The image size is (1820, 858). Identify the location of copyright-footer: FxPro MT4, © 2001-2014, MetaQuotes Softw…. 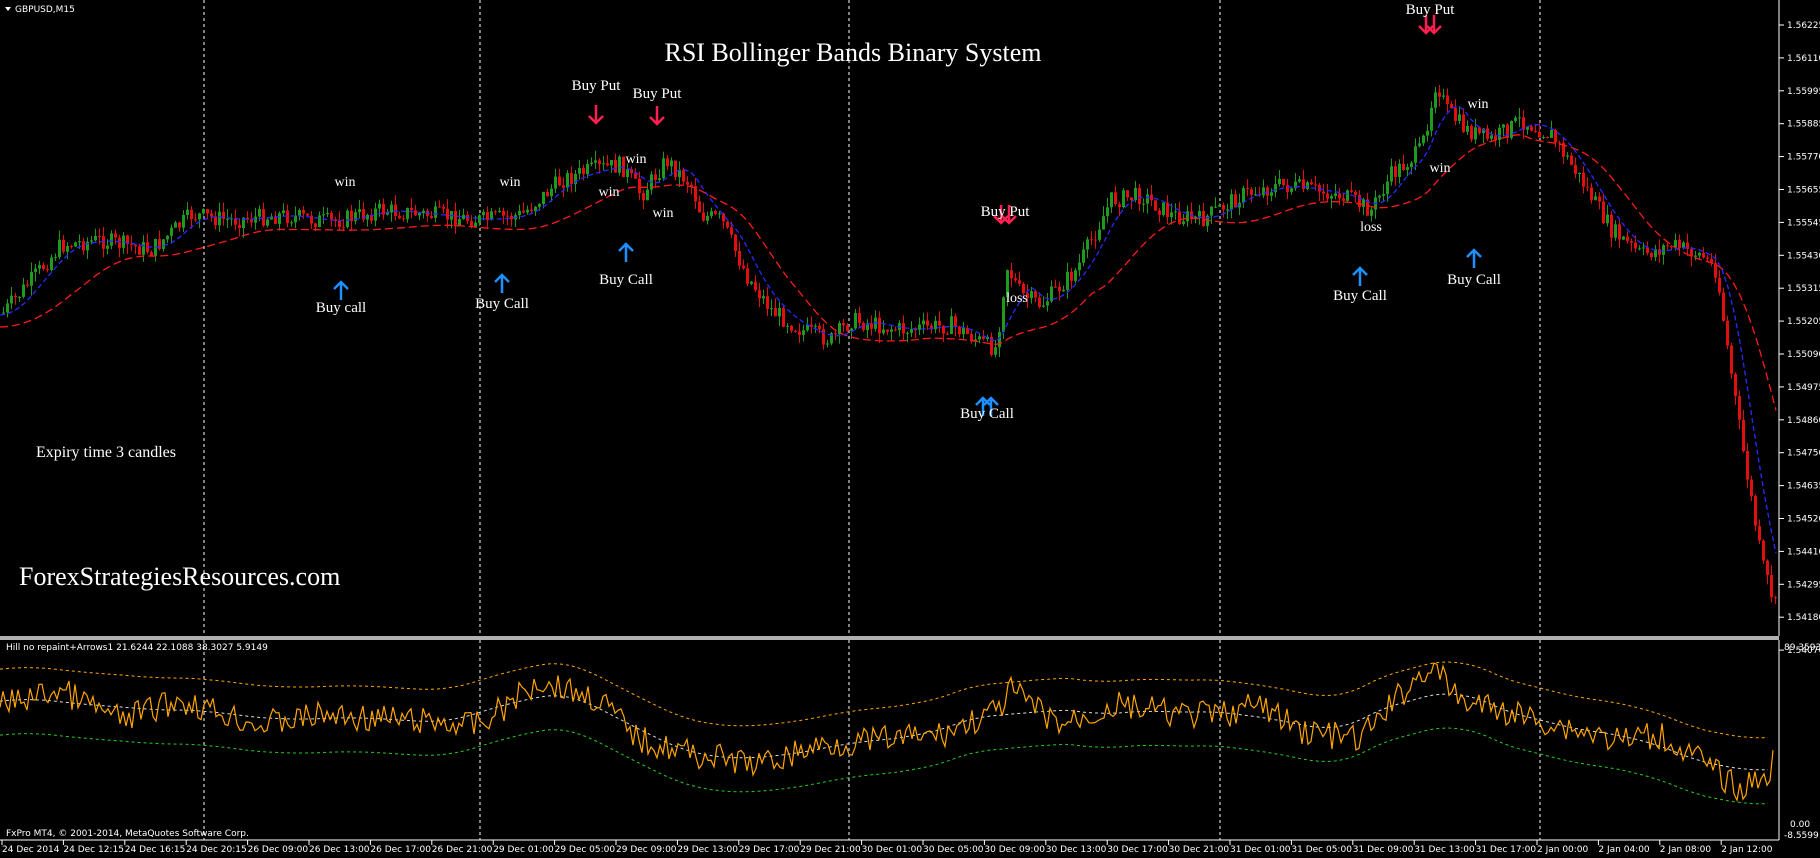
(127, 834).